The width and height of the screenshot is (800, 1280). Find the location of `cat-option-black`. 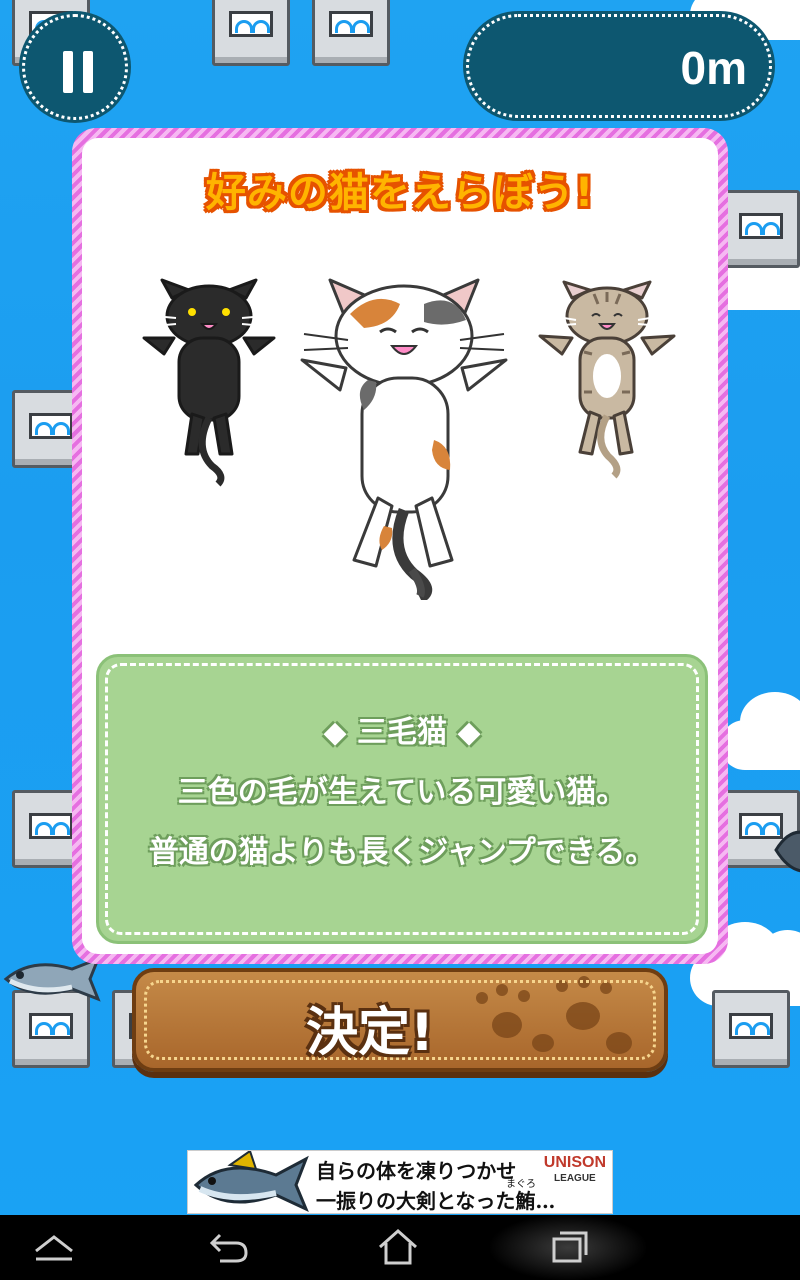

cat-option-black is located at coordinates (209, 383).